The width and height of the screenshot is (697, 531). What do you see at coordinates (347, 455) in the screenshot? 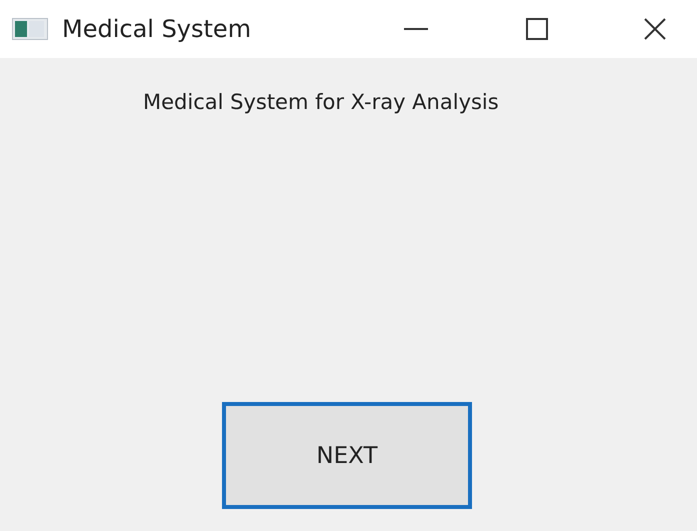
I see `next-button: NEXT` at bounding box center [347, 455].